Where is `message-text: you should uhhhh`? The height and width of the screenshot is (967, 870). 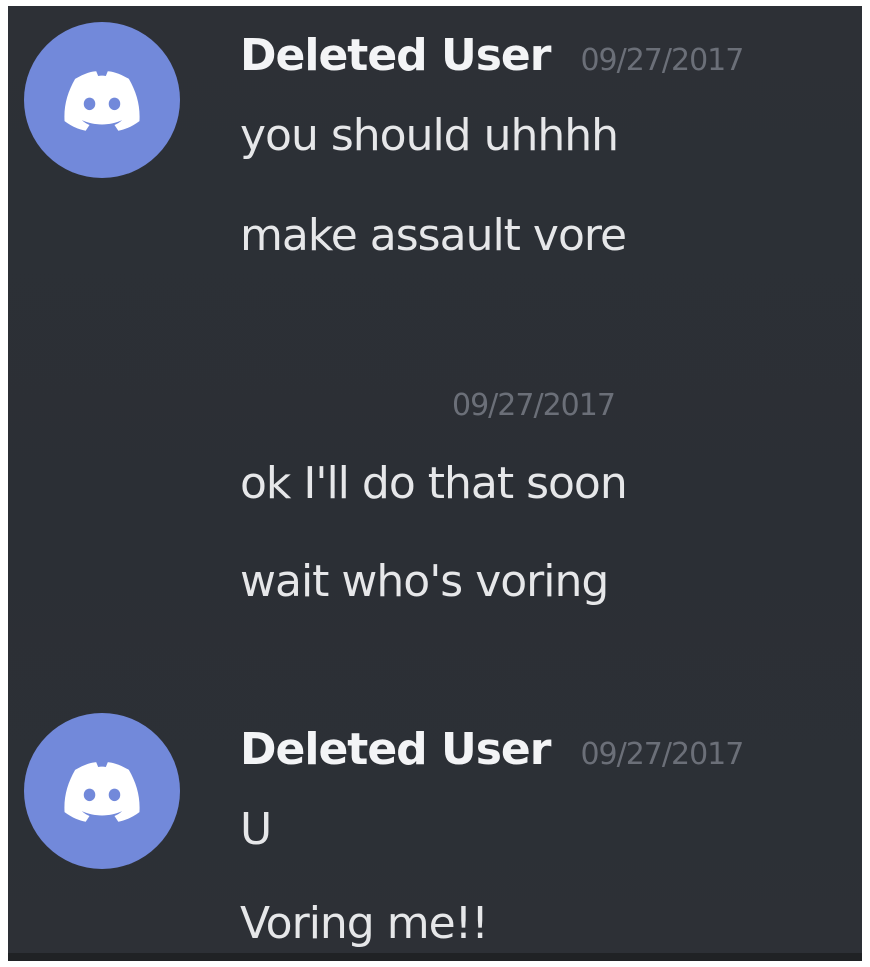 message-text: you should uhhhh is located at coordinates (429, 135).